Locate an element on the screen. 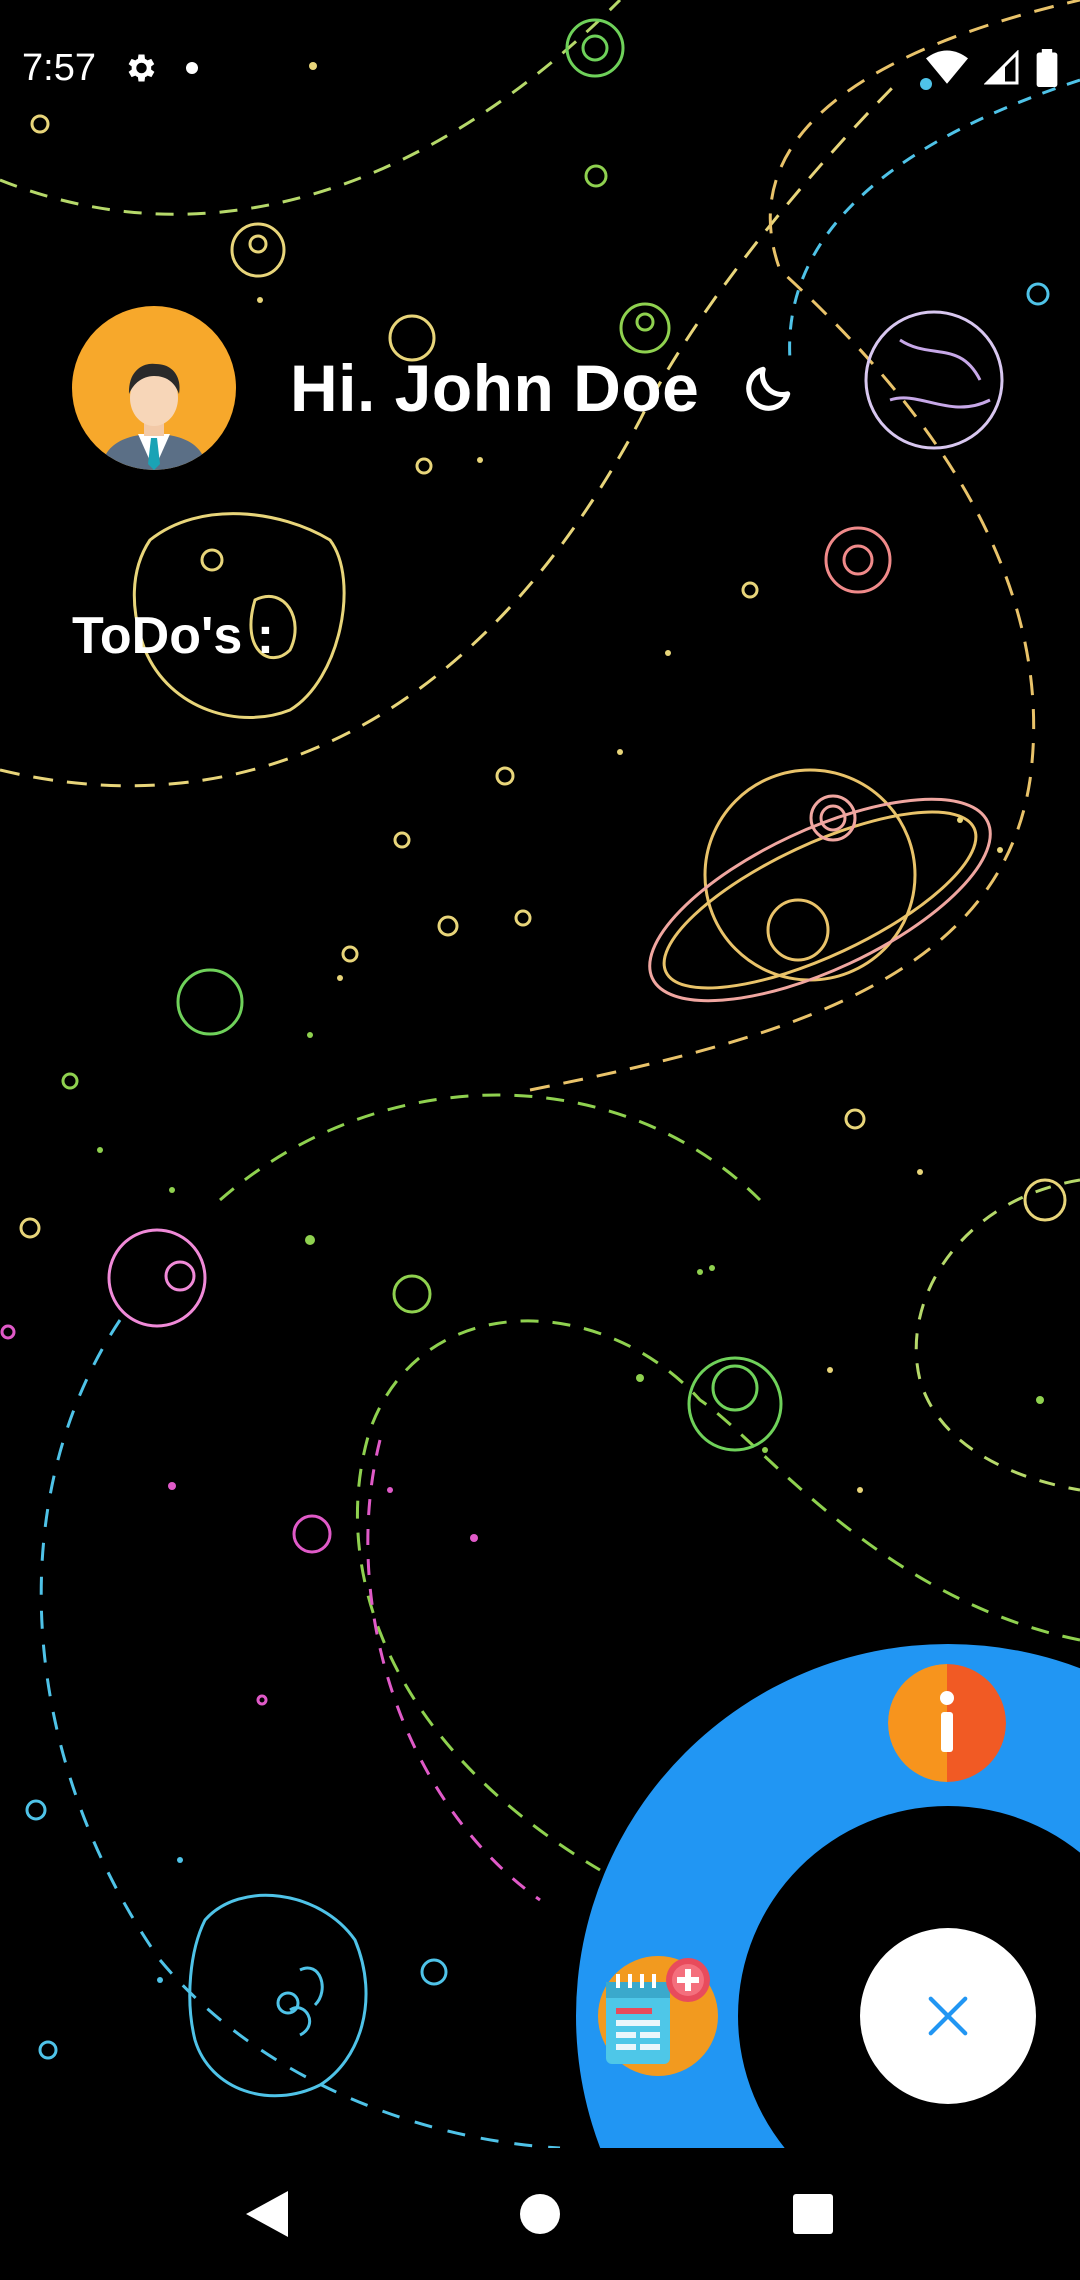 The image size is (1080, 2280). settings-icon is located at coordinates (141, 68).